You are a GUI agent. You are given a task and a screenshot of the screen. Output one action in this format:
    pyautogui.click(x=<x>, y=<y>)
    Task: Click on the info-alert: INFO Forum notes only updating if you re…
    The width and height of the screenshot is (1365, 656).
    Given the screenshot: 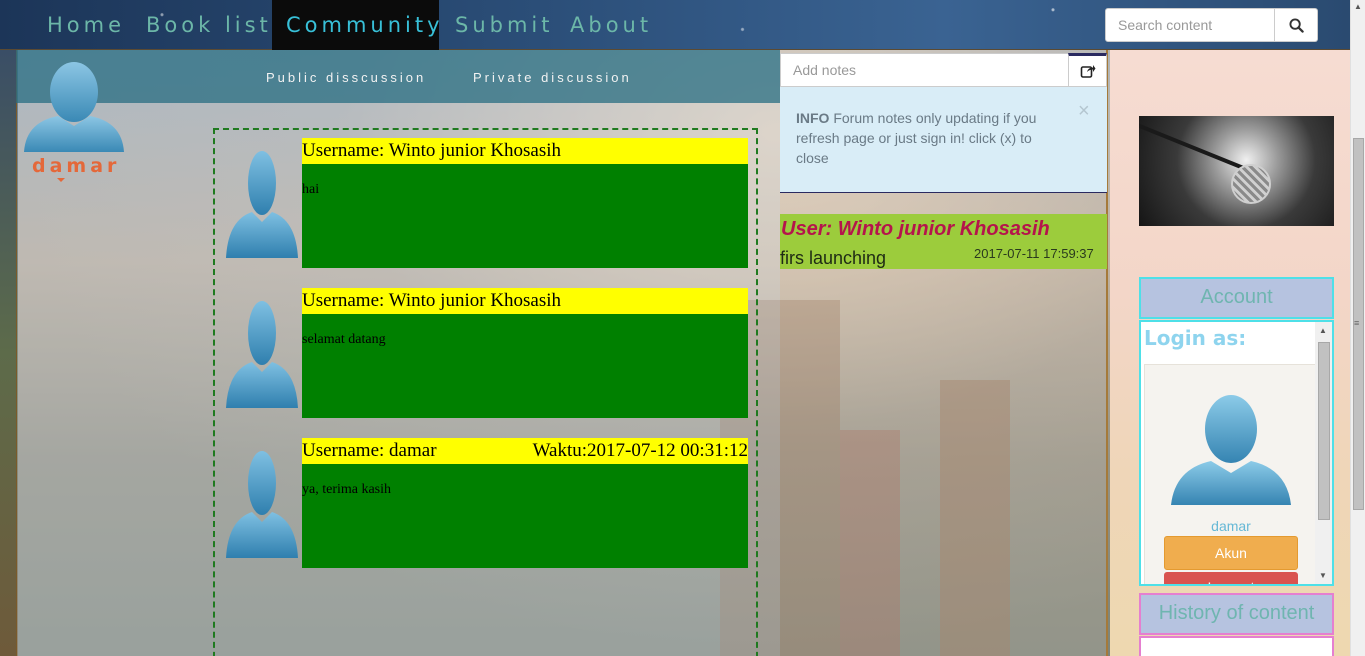 What is the action you would take?
    pyautogui.click(x=943, y=140)
    